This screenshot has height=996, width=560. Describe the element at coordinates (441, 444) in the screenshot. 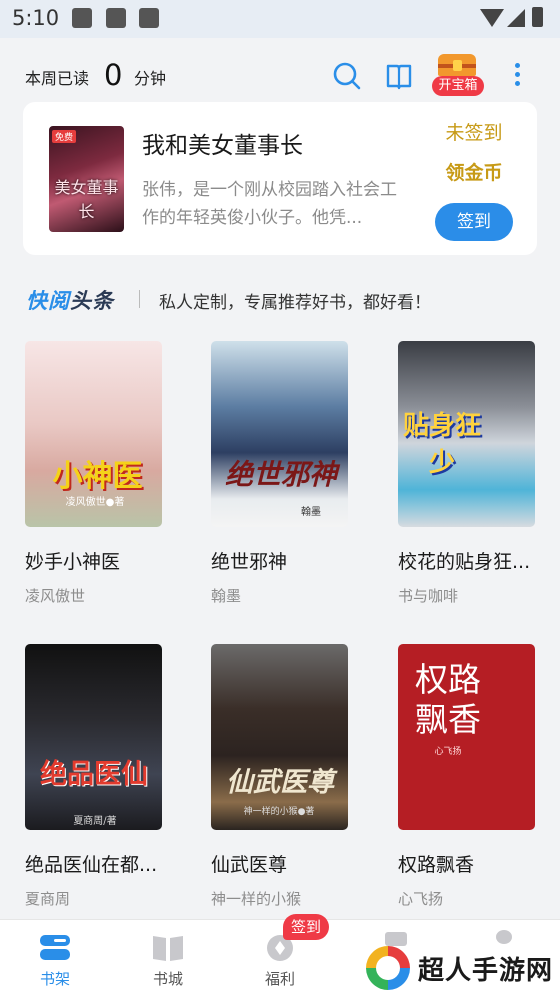

I see `cover-title-art: 贴身狂少` at that location.